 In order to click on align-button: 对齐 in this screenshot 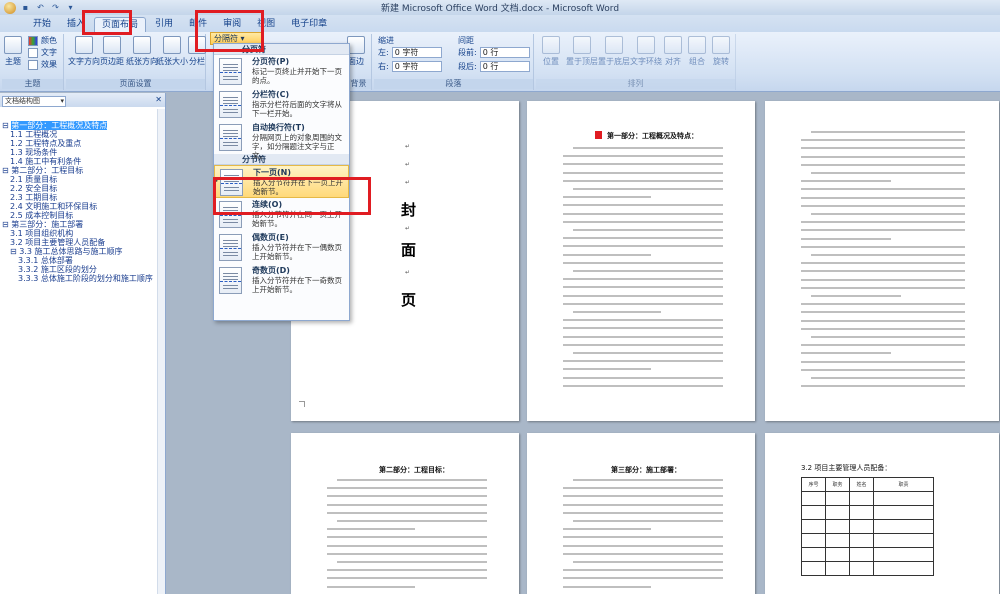, I will do `click(673, 51)`.